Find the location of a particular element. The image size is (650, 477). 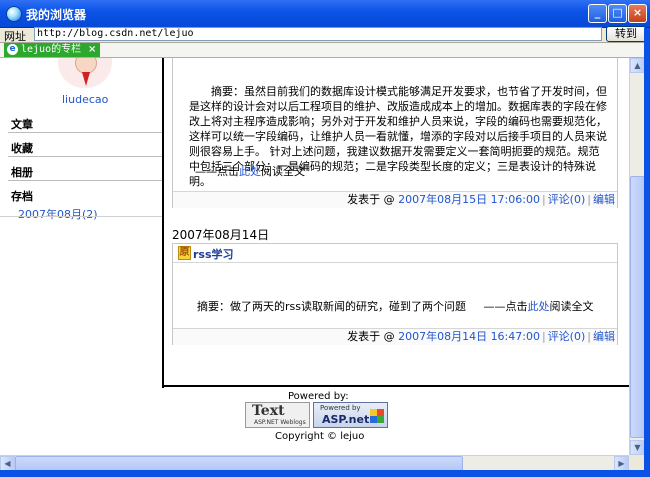

minimize-button: _ is located at coordinates (597, 13).